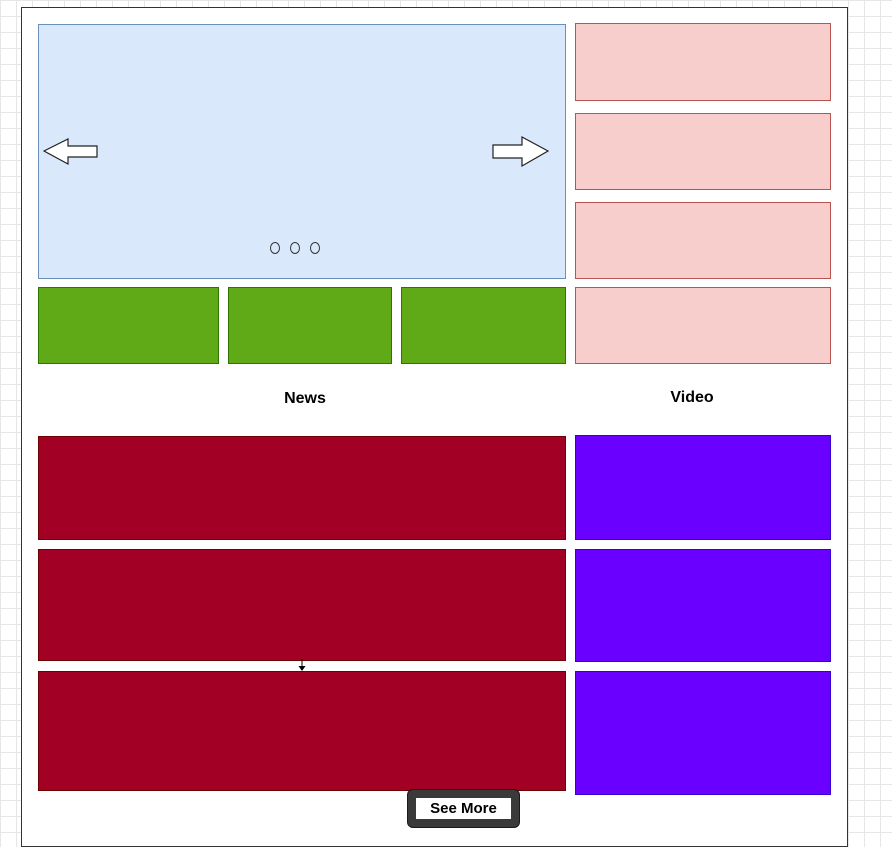  What do you see at coordinates (302, 665) in the screenshot?
I see `connector-arrow` at bounding box center [302, 665].